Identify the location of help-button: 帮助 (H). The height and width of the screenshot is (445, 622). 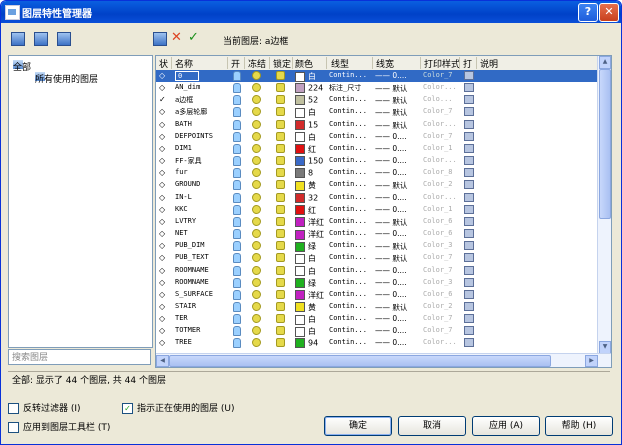
(579, 426).